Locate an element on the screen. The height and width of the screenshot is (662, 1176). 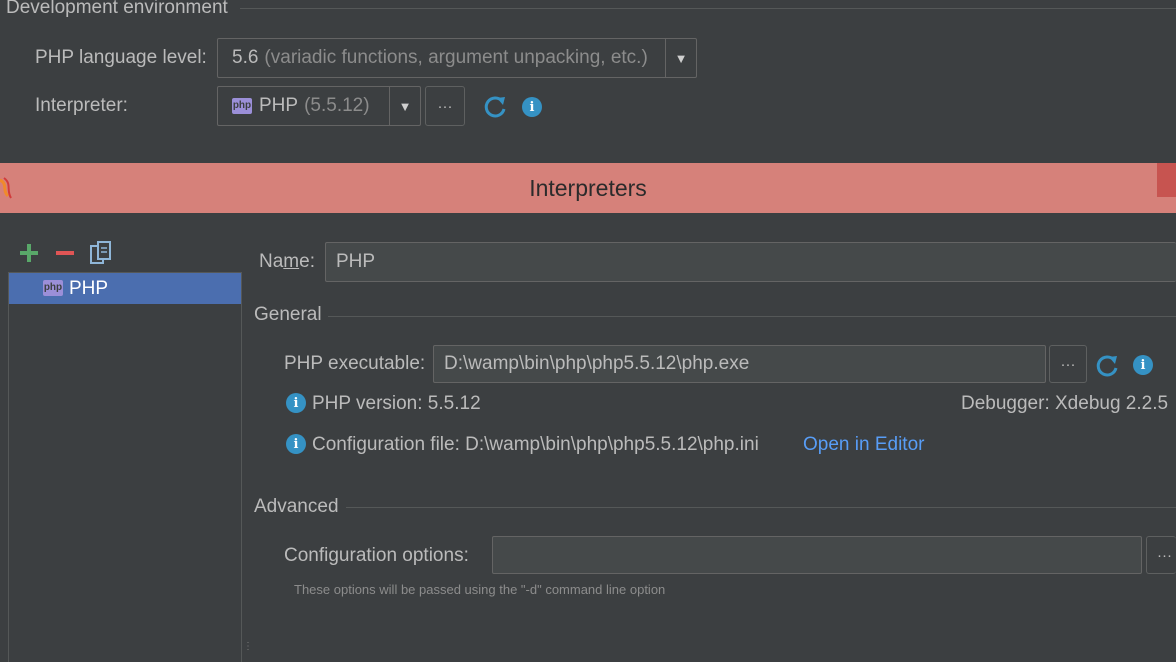
general-separator is located at coordinates (752, 316).